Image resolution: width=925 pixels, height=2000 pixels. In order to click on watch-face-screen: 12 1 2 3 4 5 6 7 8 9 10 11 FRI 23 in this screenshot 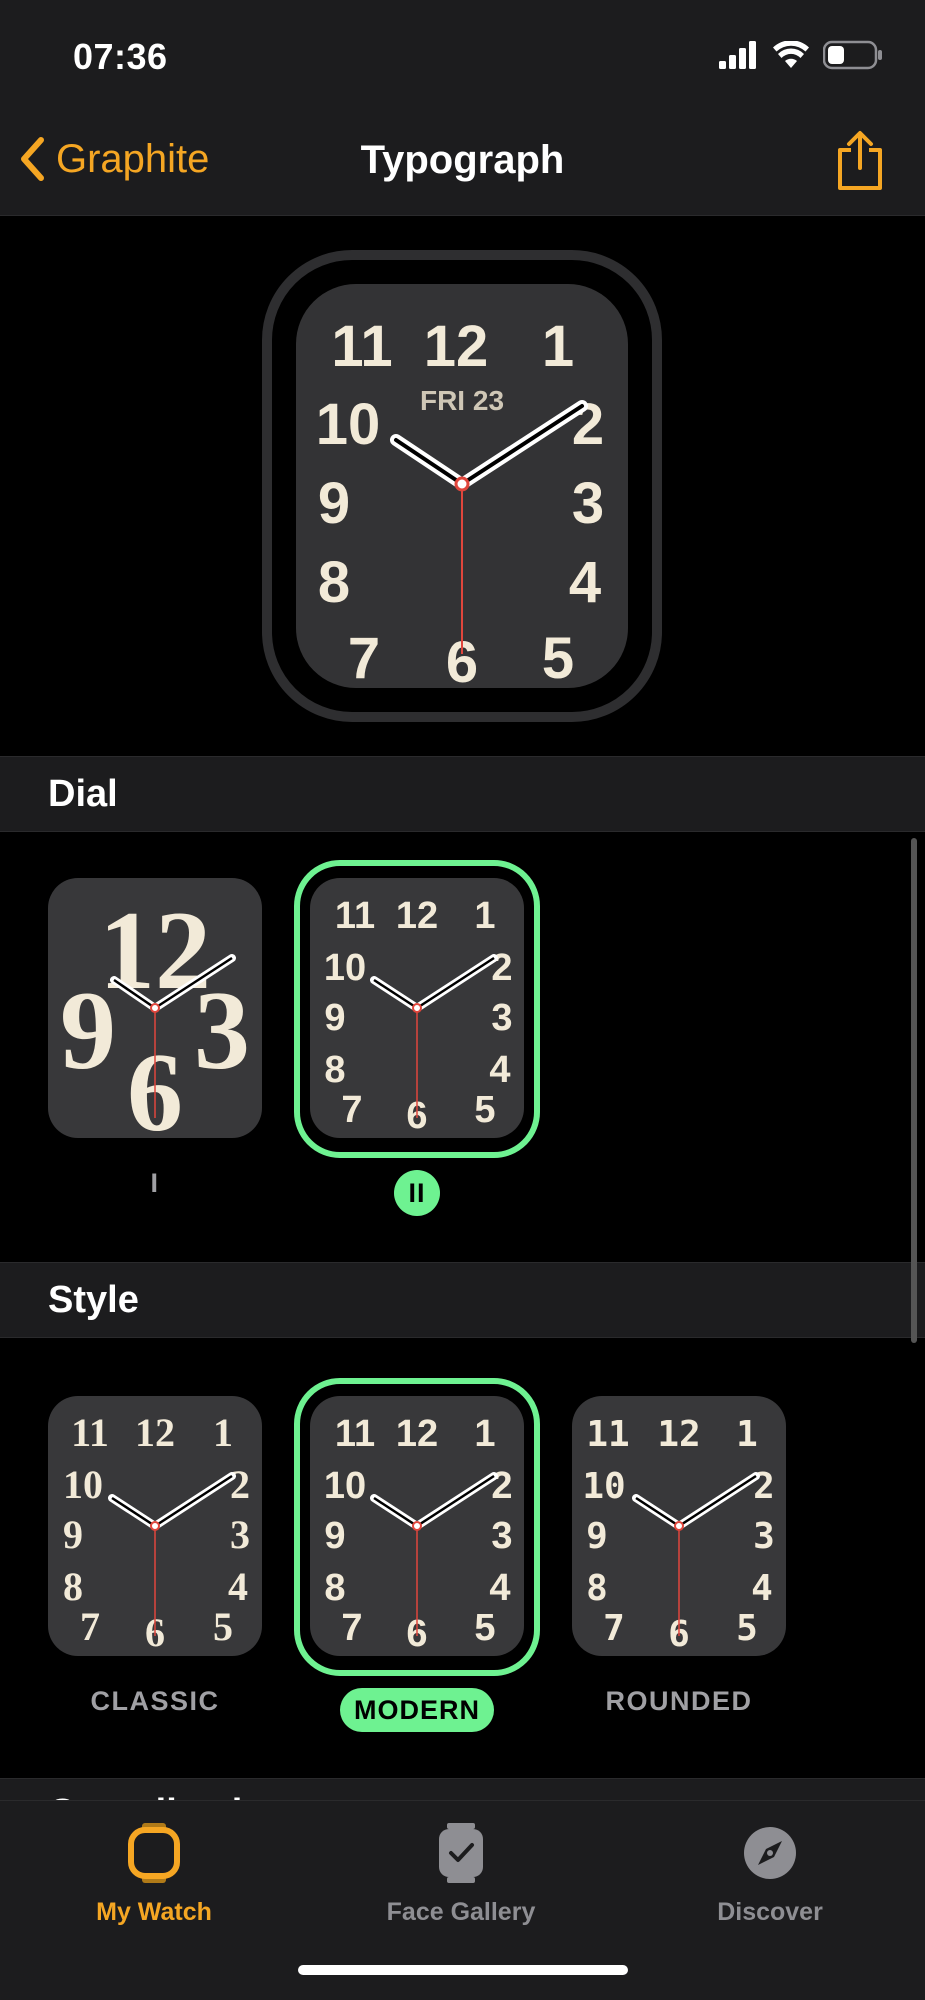, I will do `click(462, 486)`.